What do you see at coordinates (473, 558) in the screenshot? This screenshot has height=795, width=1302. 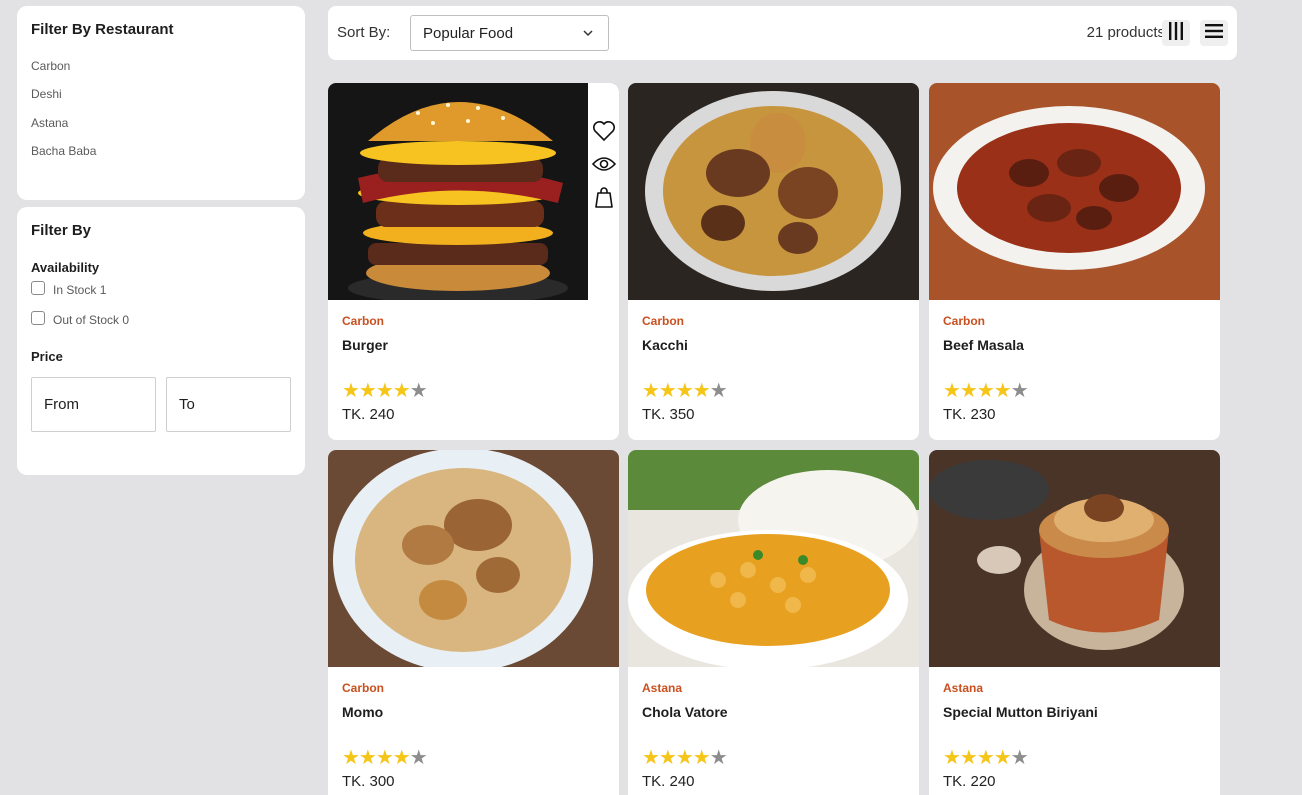 I see `food-image-momo` at bounding box center [473, 558].